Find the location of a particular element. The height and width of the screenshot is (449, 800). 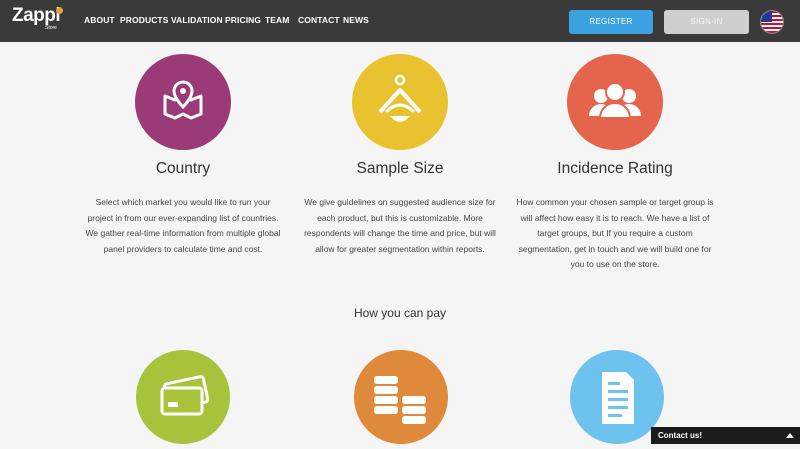

sample-size-circle is located at coordinates (400, 102).